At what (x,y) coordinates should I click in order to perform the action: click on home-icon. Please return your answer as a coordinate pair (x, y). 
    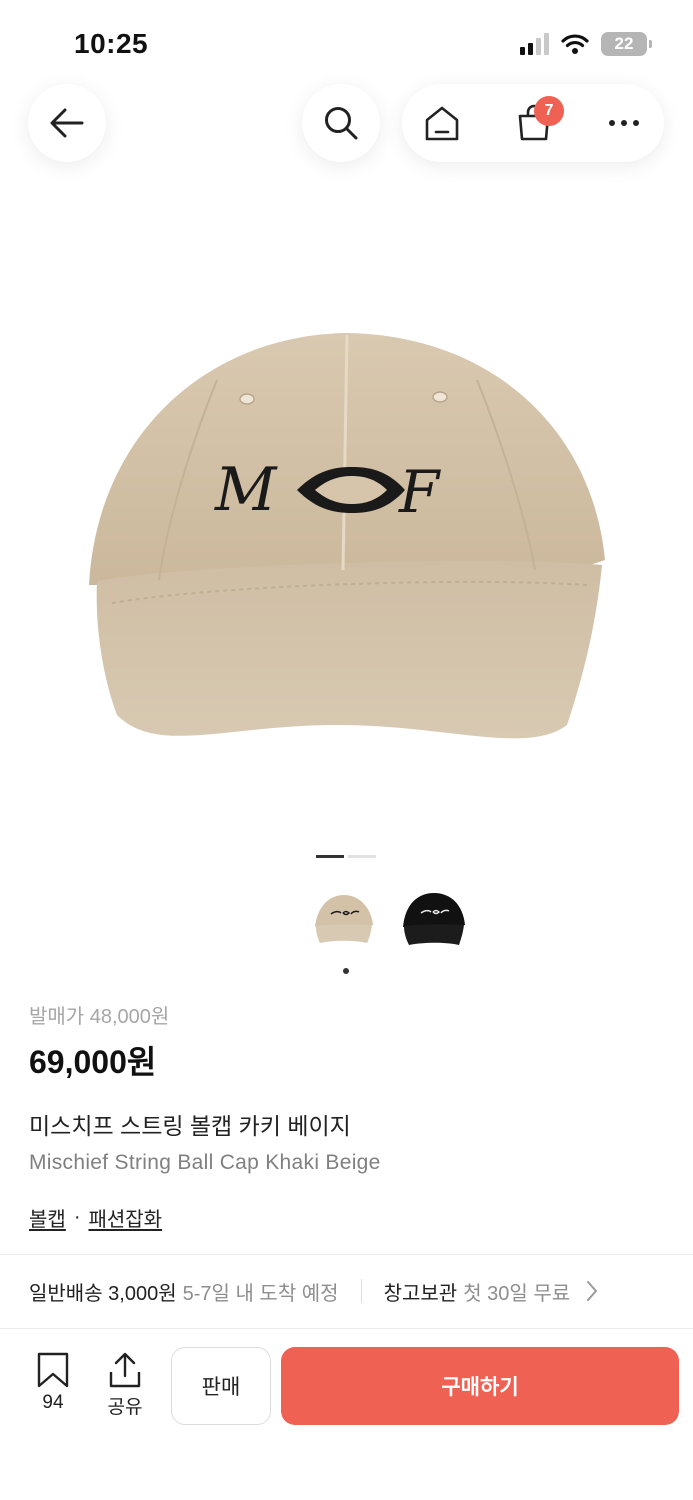
    Looking at the image, I should click on (442, 123).